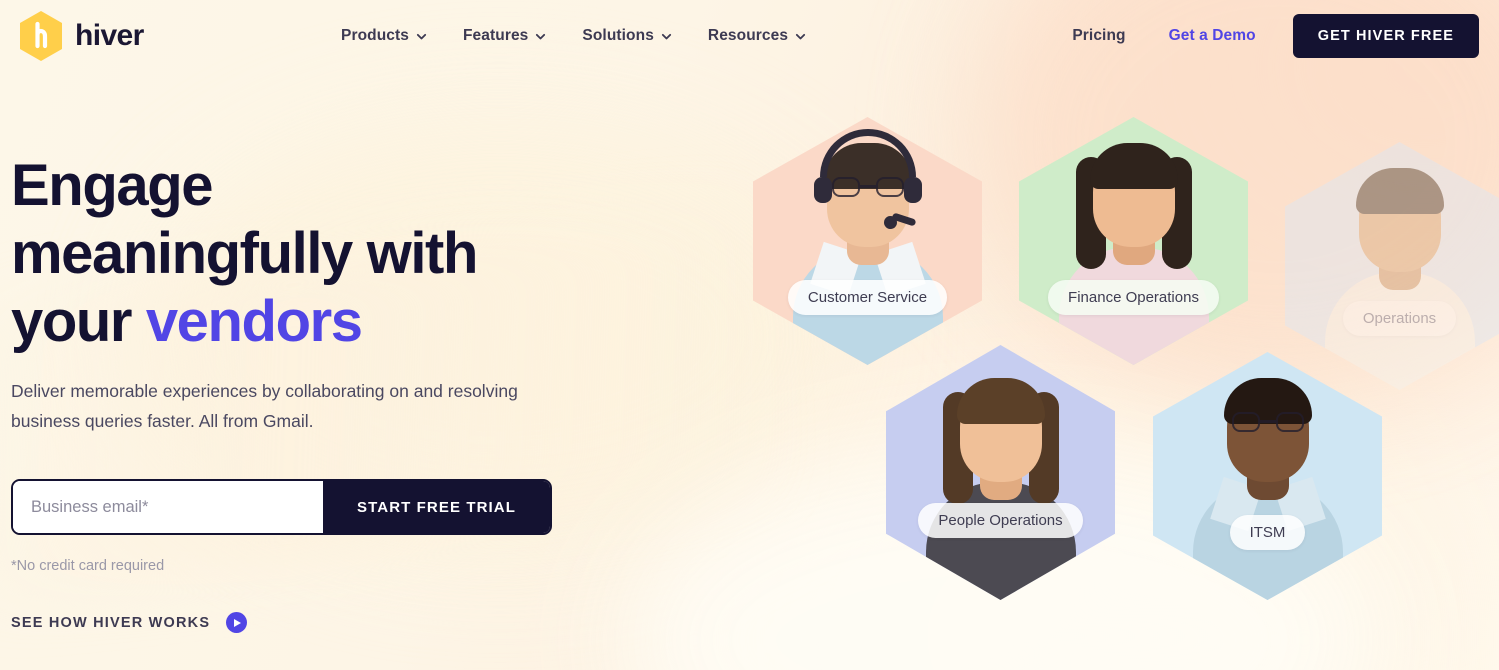  I want to click on persona-portrait-finance-operations, so click(1133, 241).